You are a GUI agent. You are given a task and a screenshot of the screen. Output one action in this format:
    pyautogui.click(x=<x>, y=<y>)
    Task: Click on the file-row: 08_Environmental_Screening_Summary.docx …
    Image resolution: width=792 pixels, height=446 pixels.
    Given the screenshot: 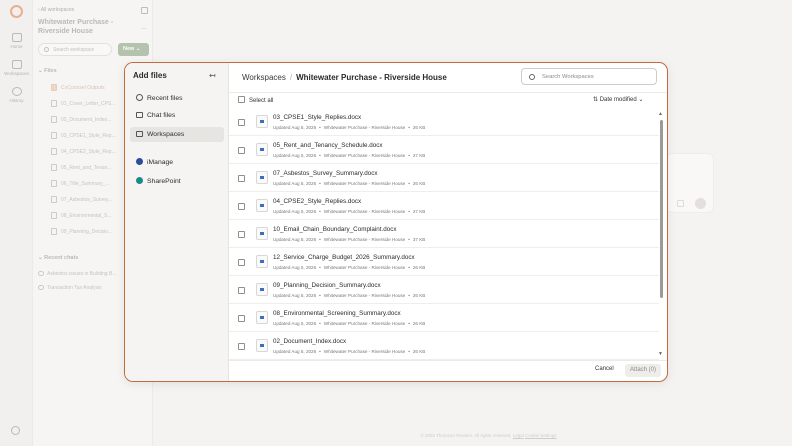 What is the action you would take?
    pyautogui.click(x=444, y=318)
    